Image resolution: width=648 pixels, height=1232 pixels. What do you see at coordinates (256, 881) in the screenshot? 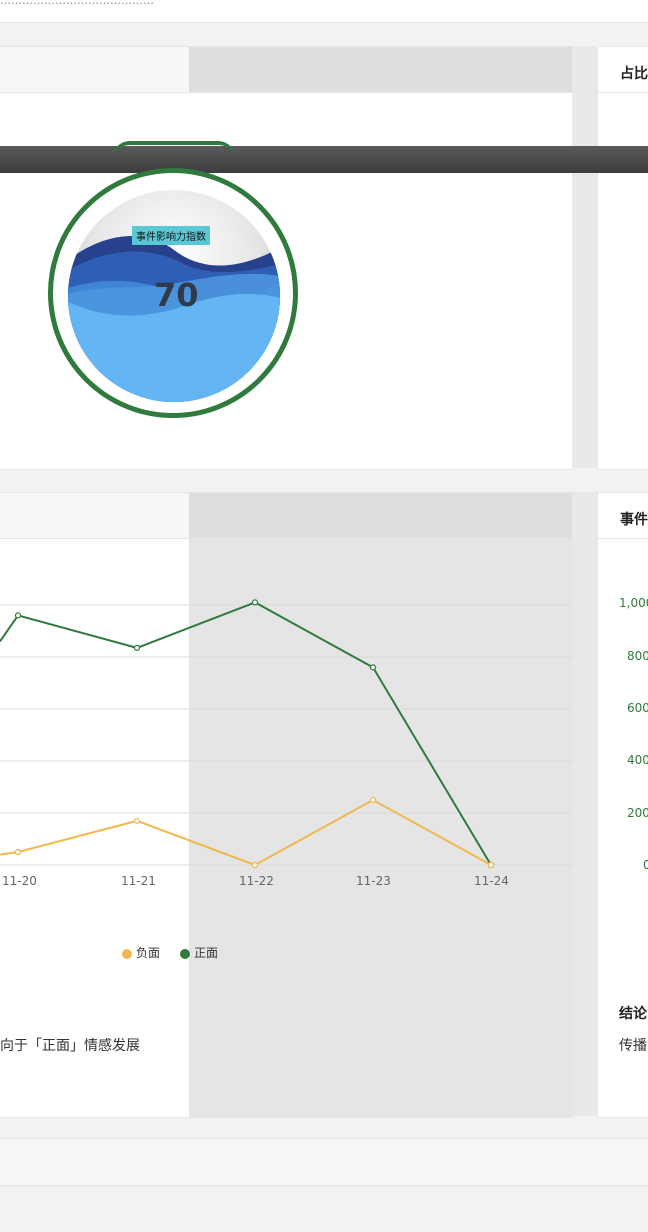
I see `x-tick-label: 11-22` at bounding box center [256, 881].